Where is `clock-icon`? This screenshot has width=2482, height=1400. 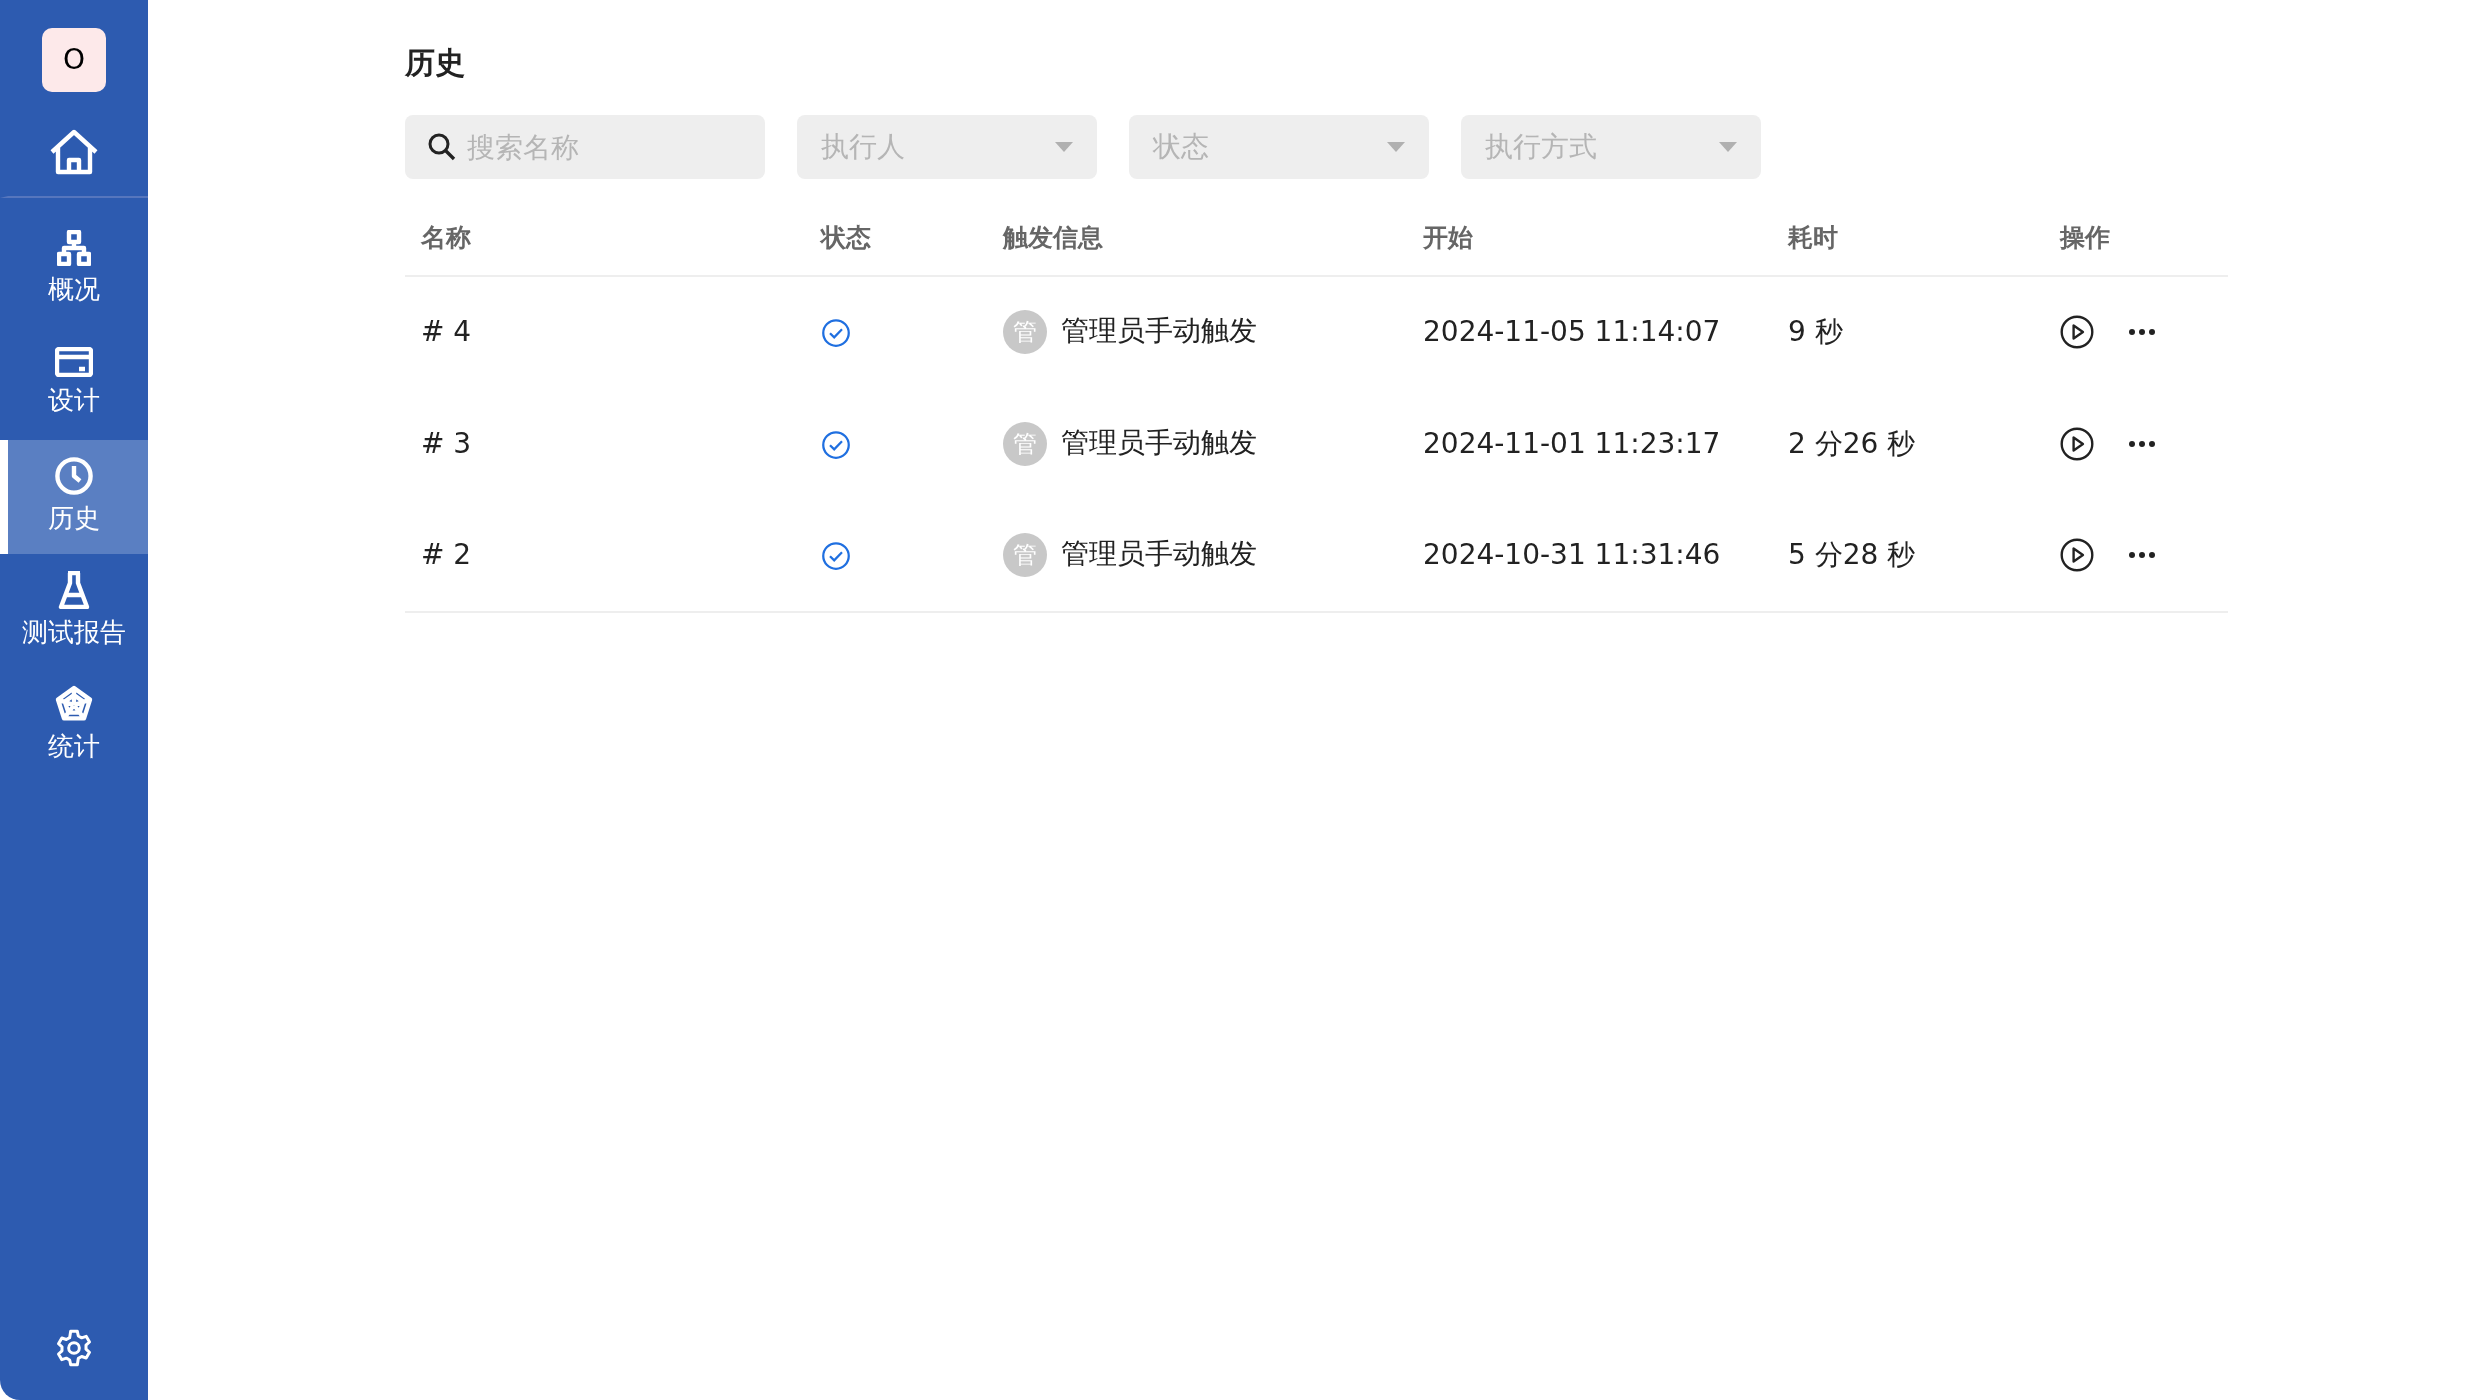
clock-icon is located at coordinates (74, 475).